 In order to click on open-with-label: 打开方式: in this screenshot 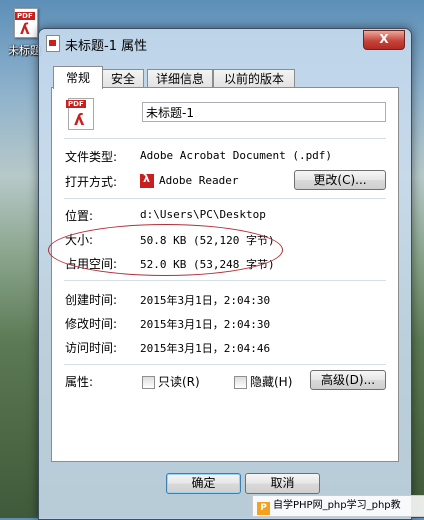, I will do `click(91, 182)`.